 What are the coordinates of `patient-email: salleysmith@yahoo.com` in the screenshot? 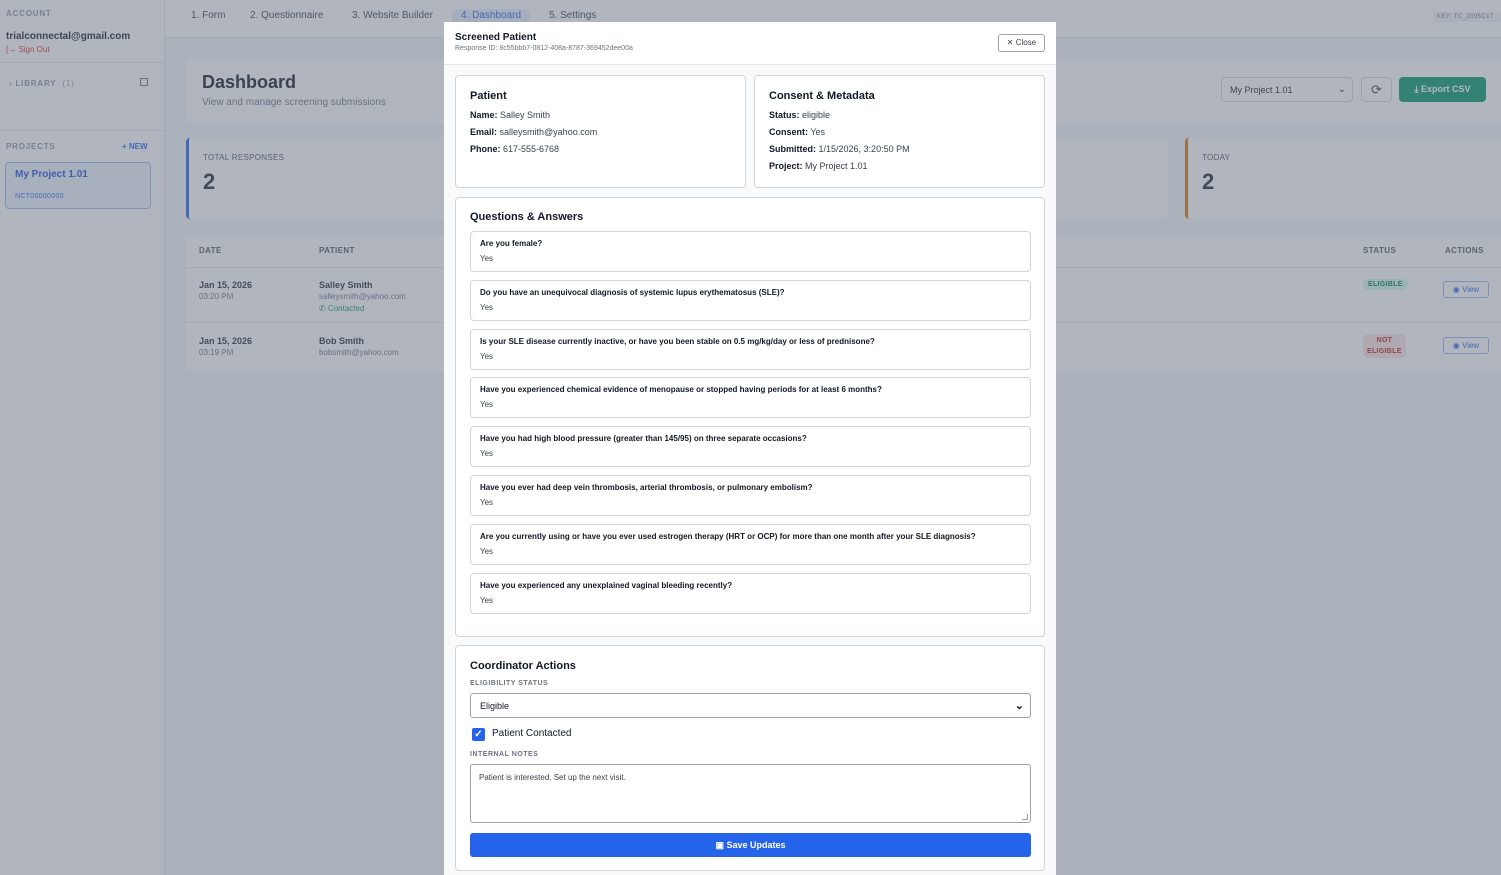 It's located at (548, 132).